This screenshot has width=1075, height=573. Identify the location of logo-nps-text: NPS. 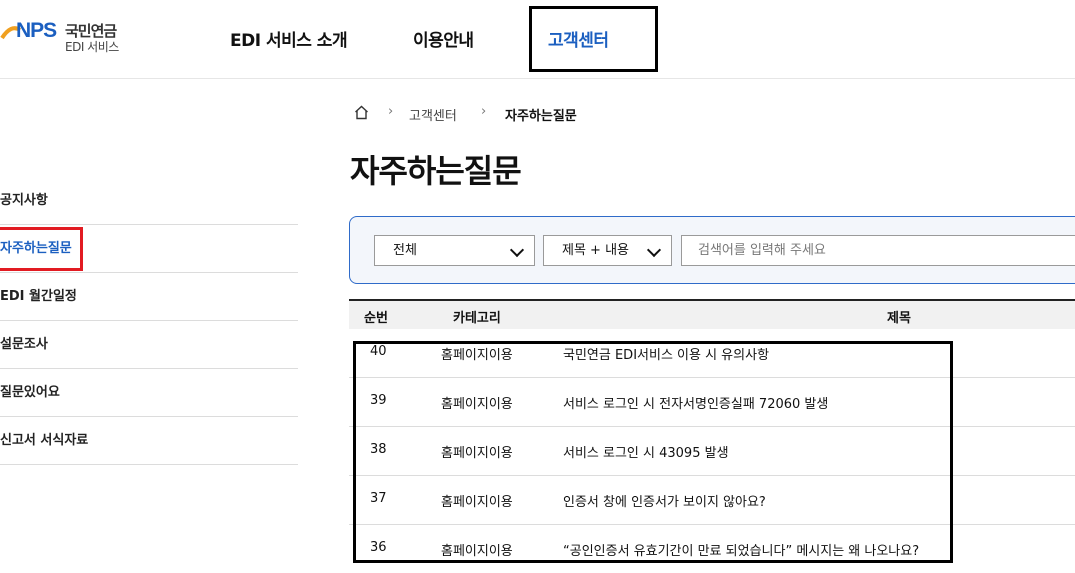
(36, 30).